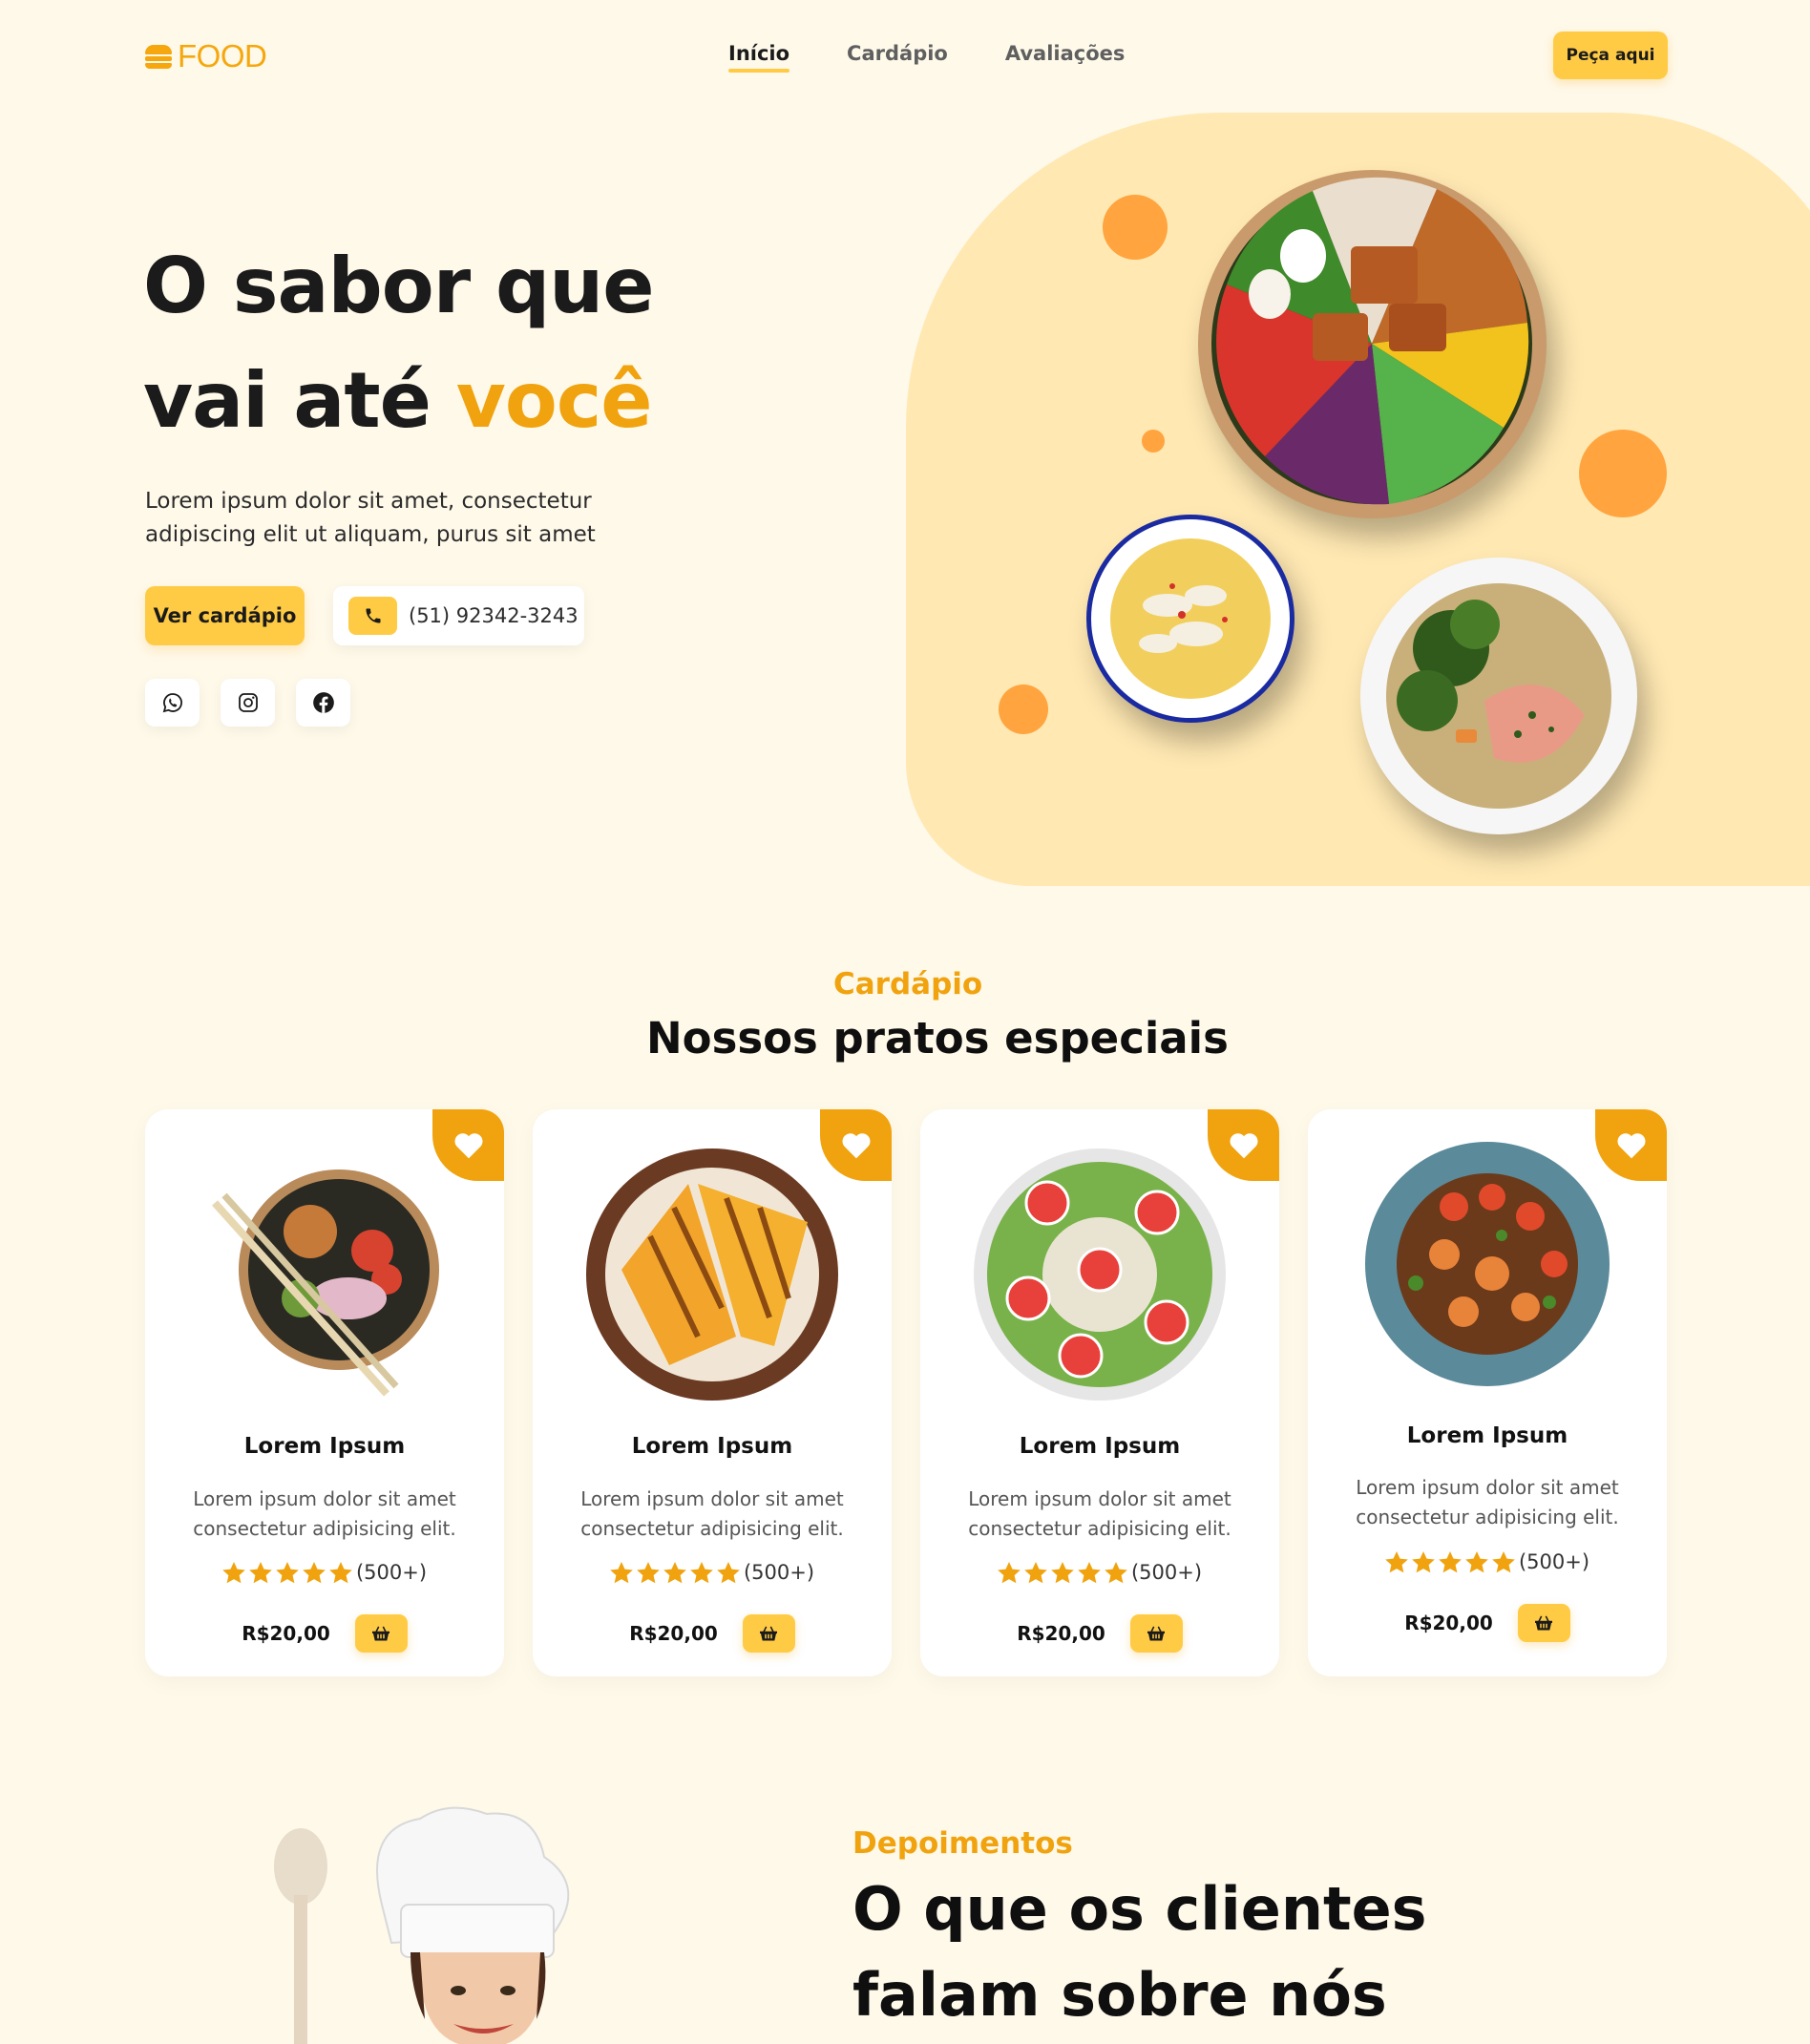  What do you see at coordinates (1498, 696) in the screenshot?
I see `salmon-plate-image` at bounding box center [1498, 696].